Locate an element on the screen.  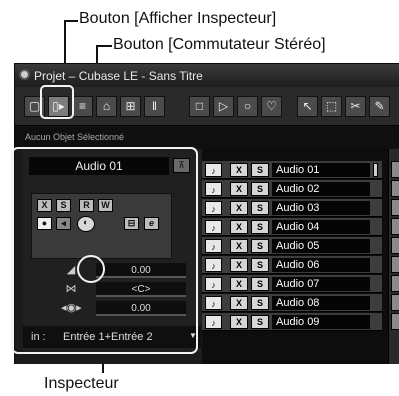
window-title: Projet – Cubase LE - Sans Titre is located at coordinates (118, 76).